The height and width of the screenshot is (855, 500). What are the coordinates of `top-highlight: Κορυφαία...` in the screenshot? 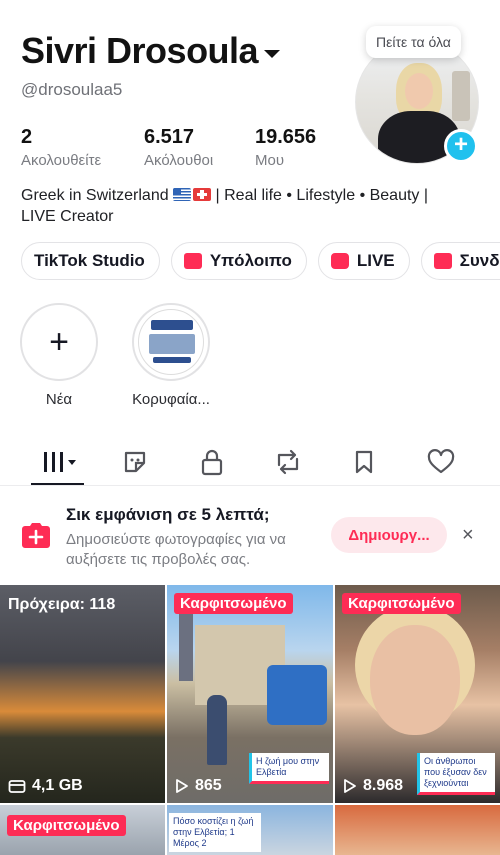 It's located at (171, 355).